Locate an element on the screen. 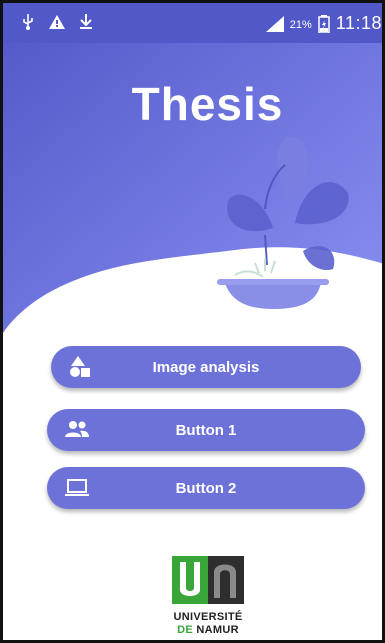  button-2: Button 2 is located at coordinates (206, 488).